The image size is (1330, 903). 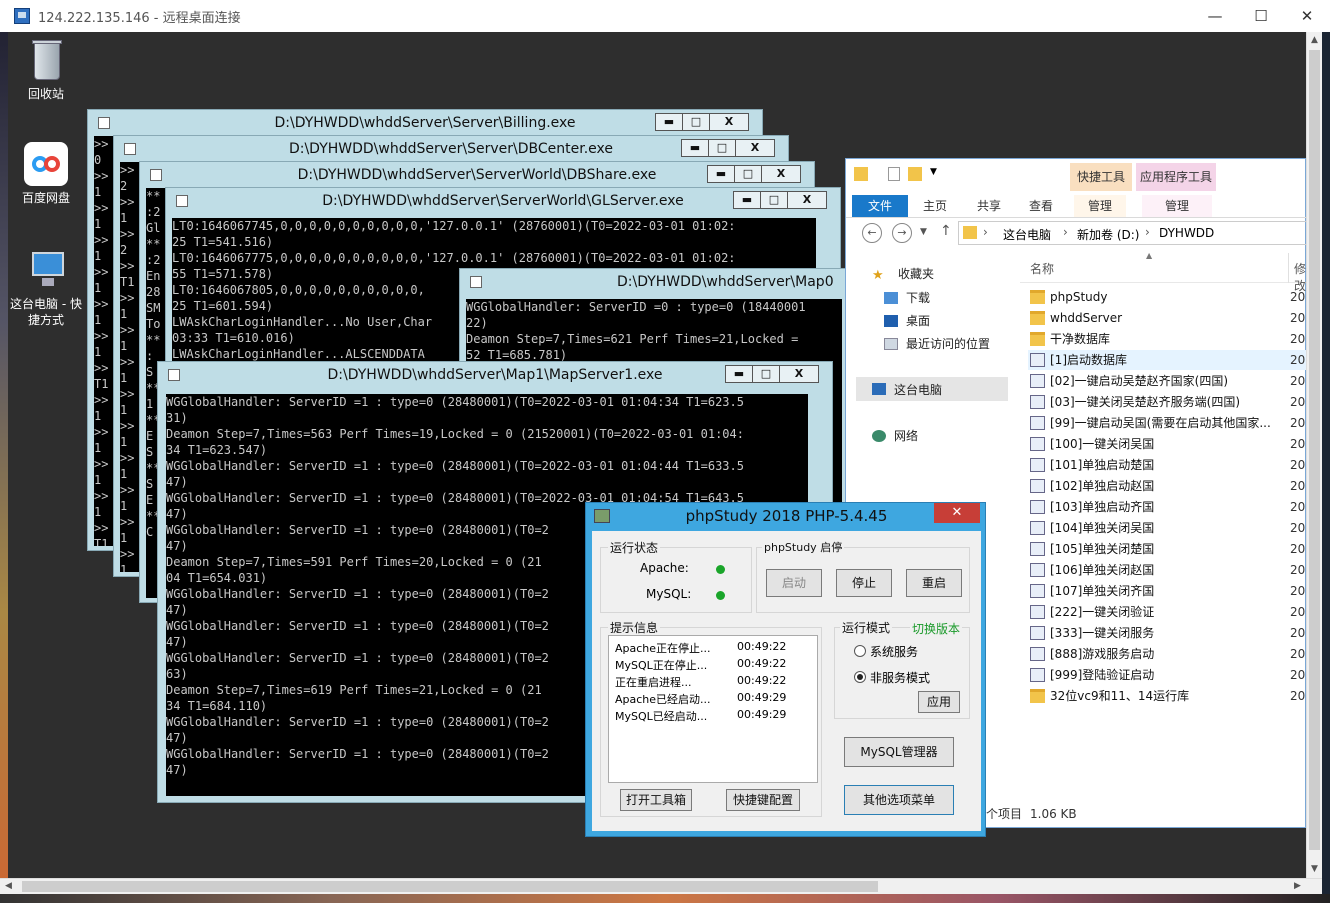 I want to click on ctx-tab-app-tools: 应用程序工具, so click(x=1176, y=177).